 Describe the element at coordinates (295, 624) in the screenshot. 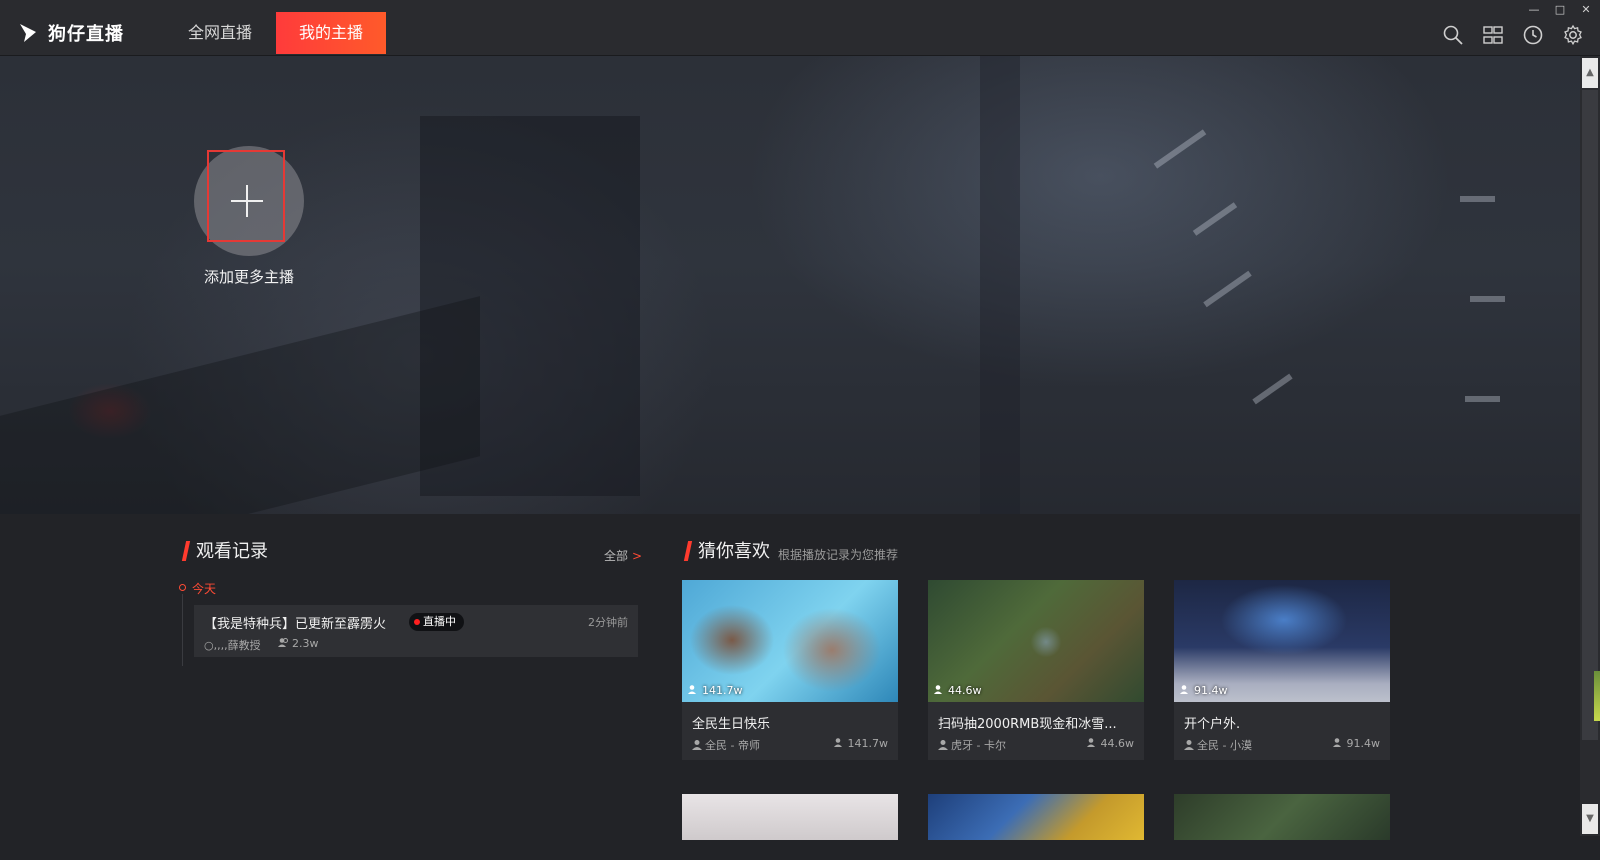

I see `history-item-title: 【我是特种兵】已更新至霹雳火` at that location.